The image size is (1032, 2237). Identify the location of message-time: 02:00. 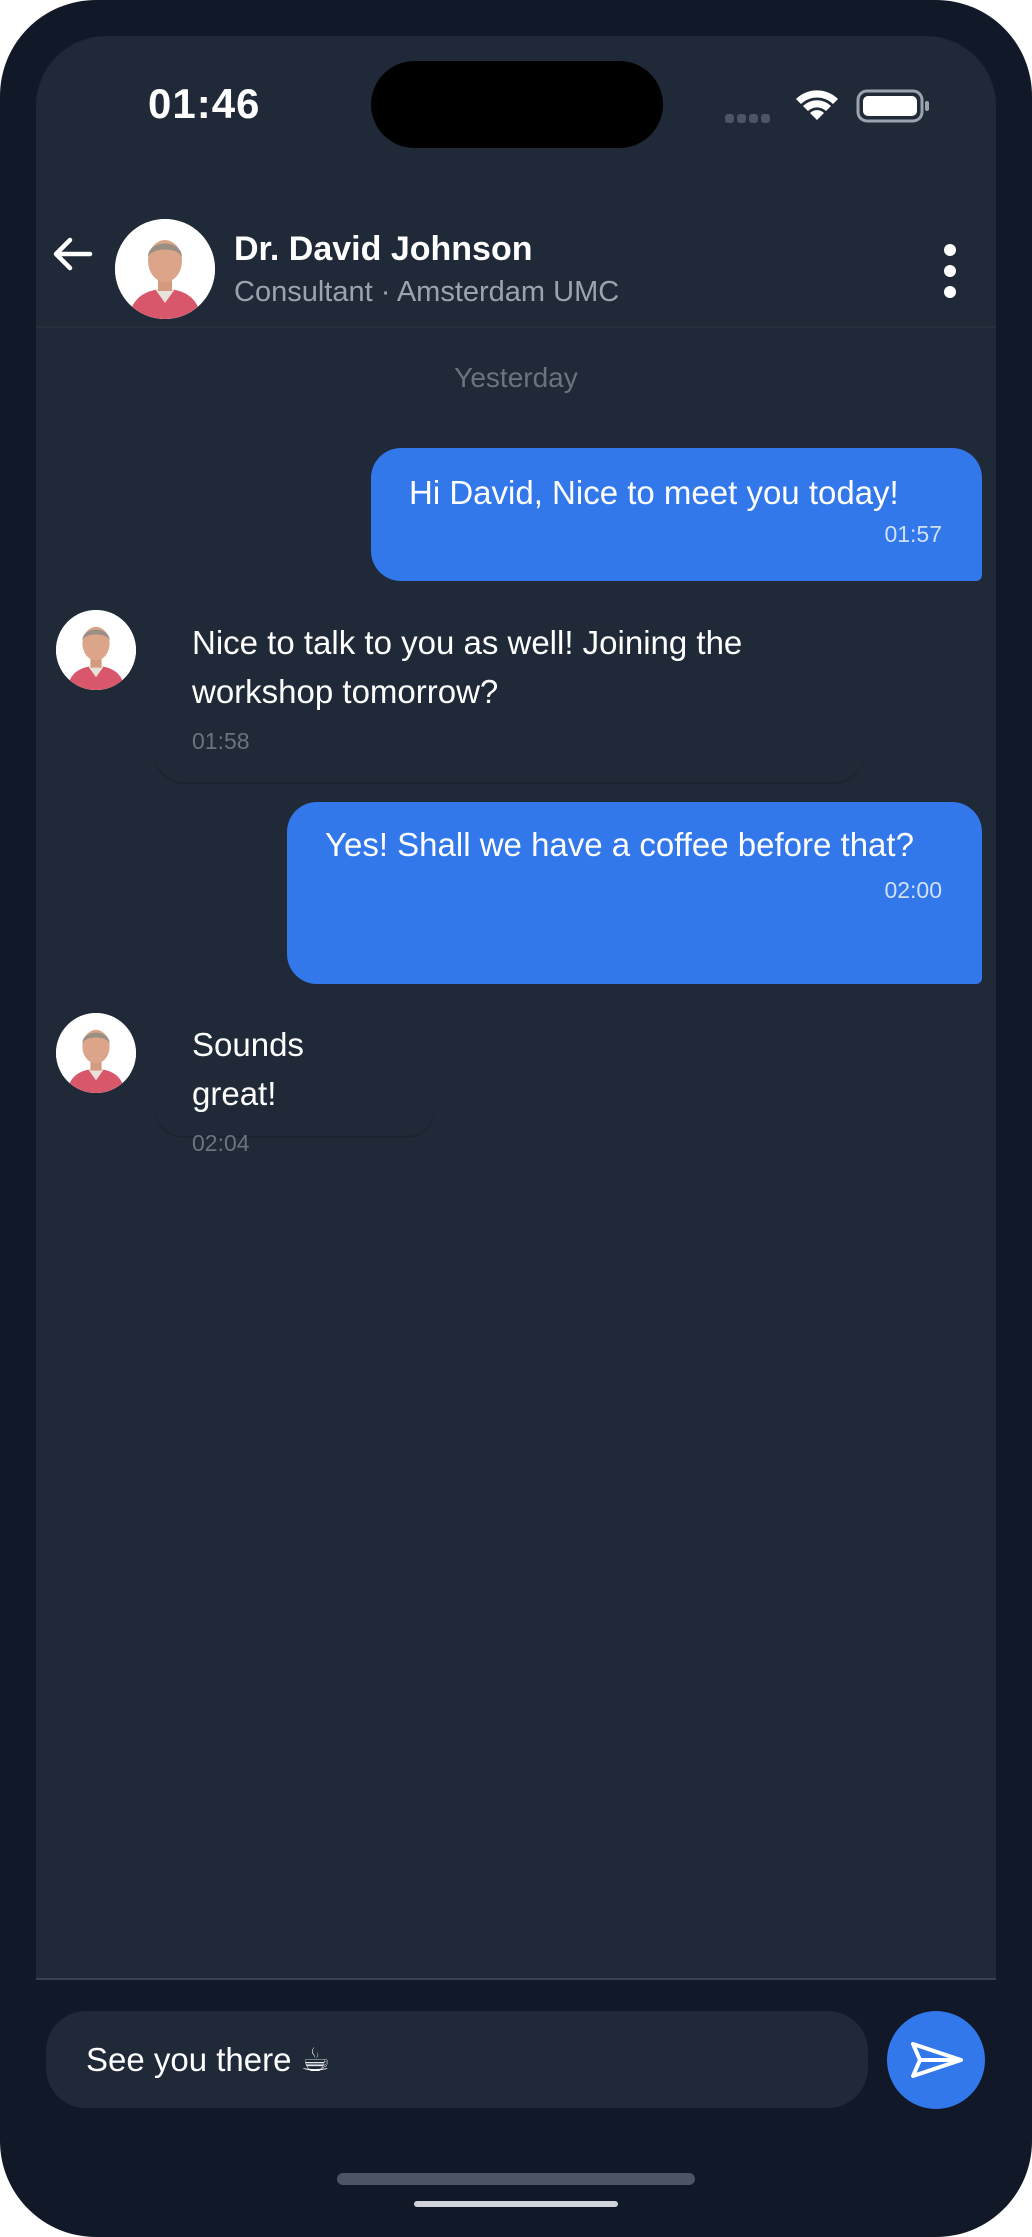
(913, 890).